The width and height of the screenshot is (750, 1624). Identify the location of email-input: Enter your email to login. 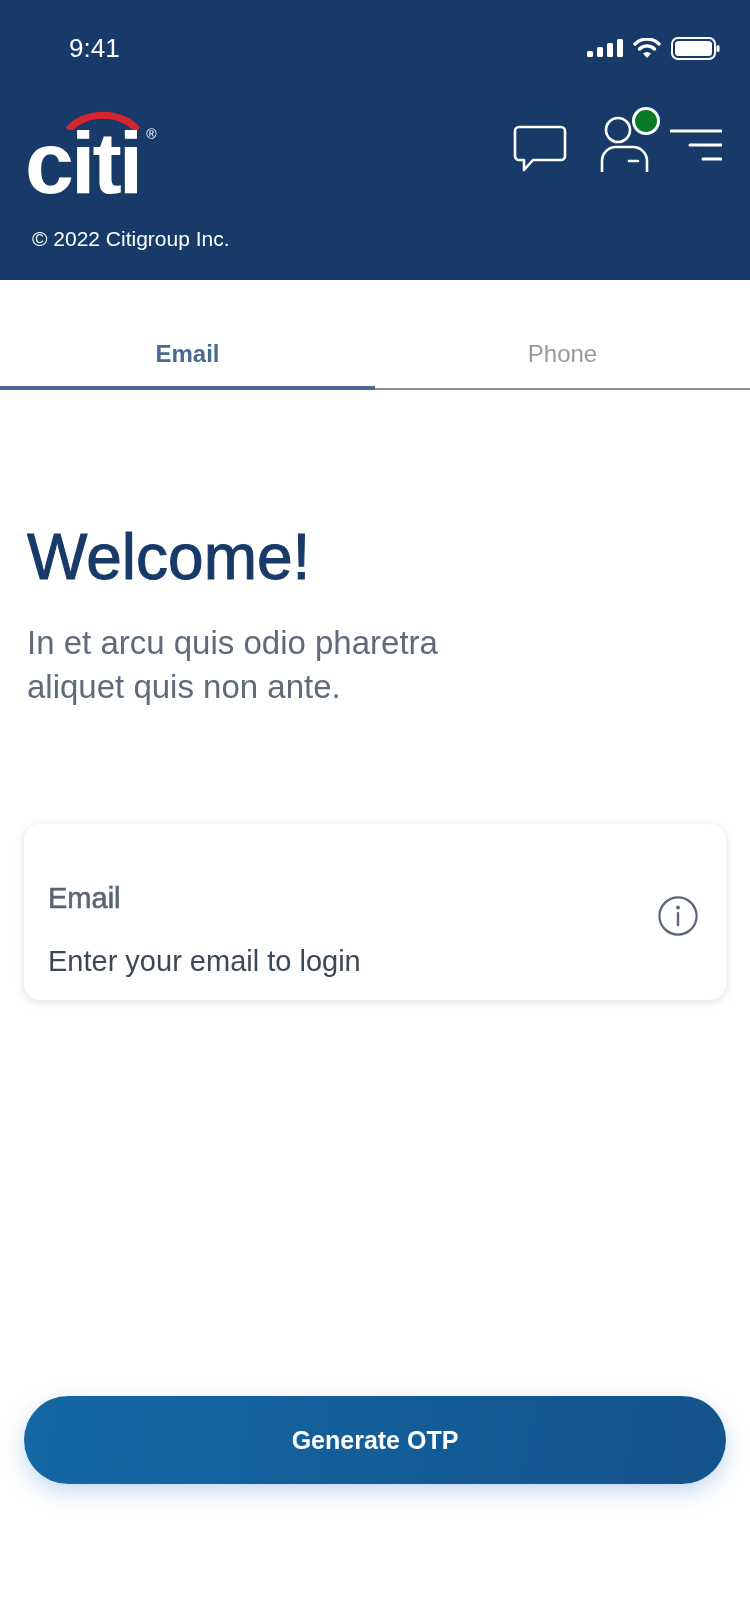
(353, 961).